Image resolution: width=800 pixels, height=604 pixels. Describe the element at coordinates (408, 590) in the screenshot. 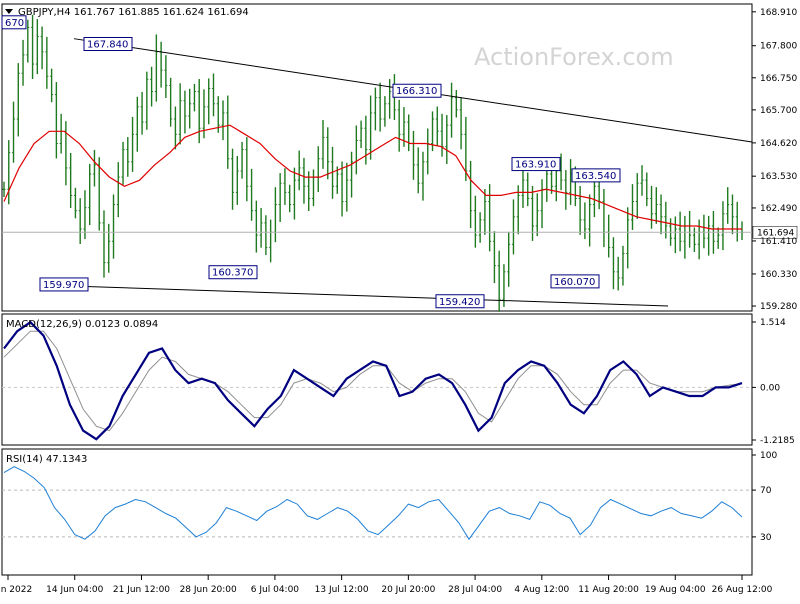

I see `x-axis-tick-label: 20 Jul 20:00` at that location.